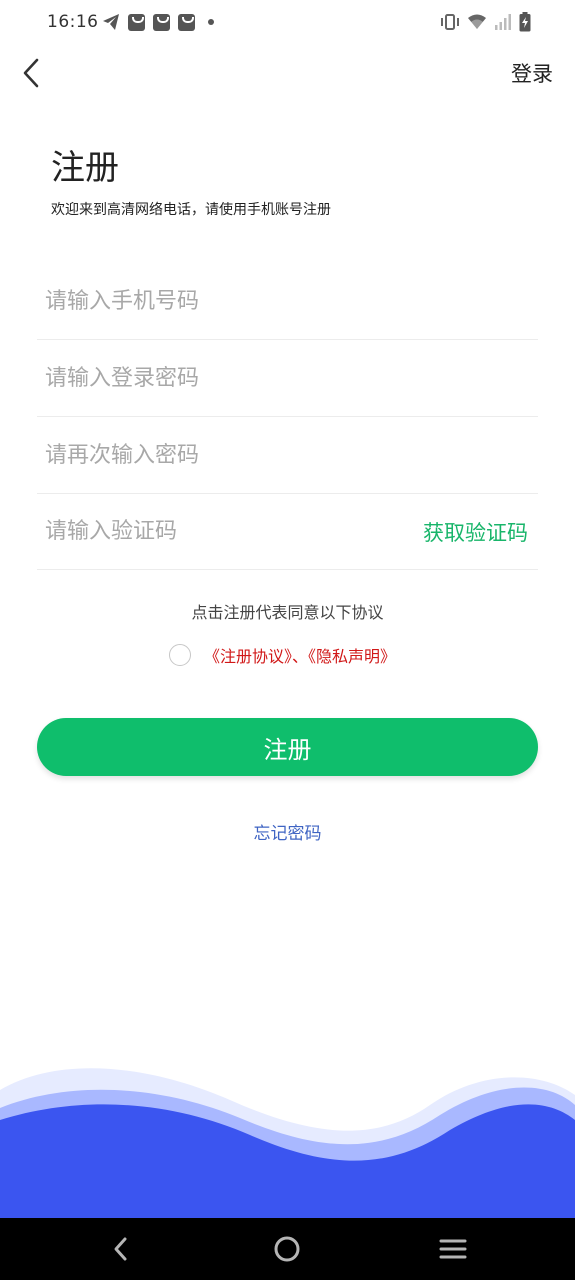 This screenshot has width=575, height=1280. Describe the element at coordinates (477, 21) in the screenshot. I see `wifi-icon` at that location.